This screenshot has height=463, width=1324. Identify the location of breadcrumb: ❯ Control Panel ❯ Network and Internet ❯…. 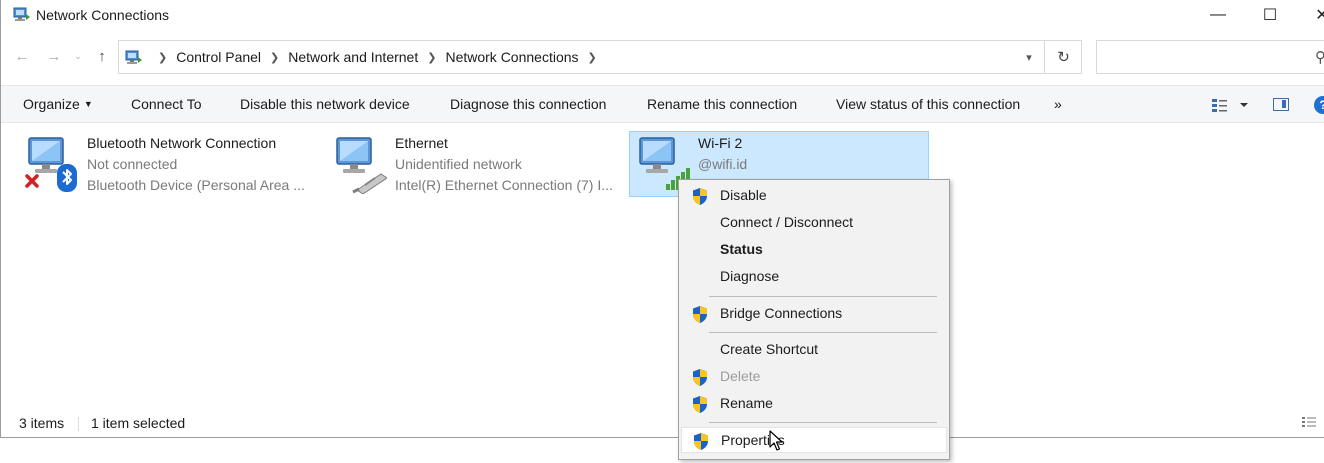
(377, 57).